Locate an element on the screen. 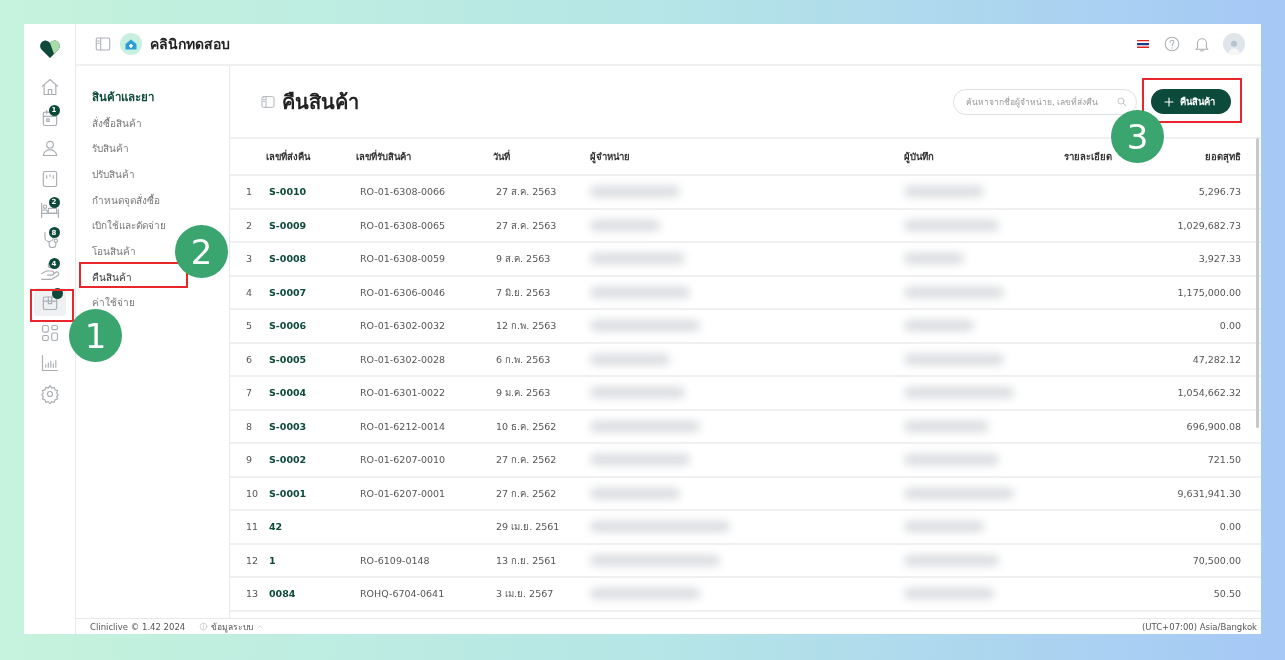 The height and width of the screenshot is (660, 1285). system-info-link: ข้อมูลระบบ is located at coordinates (232, 626).